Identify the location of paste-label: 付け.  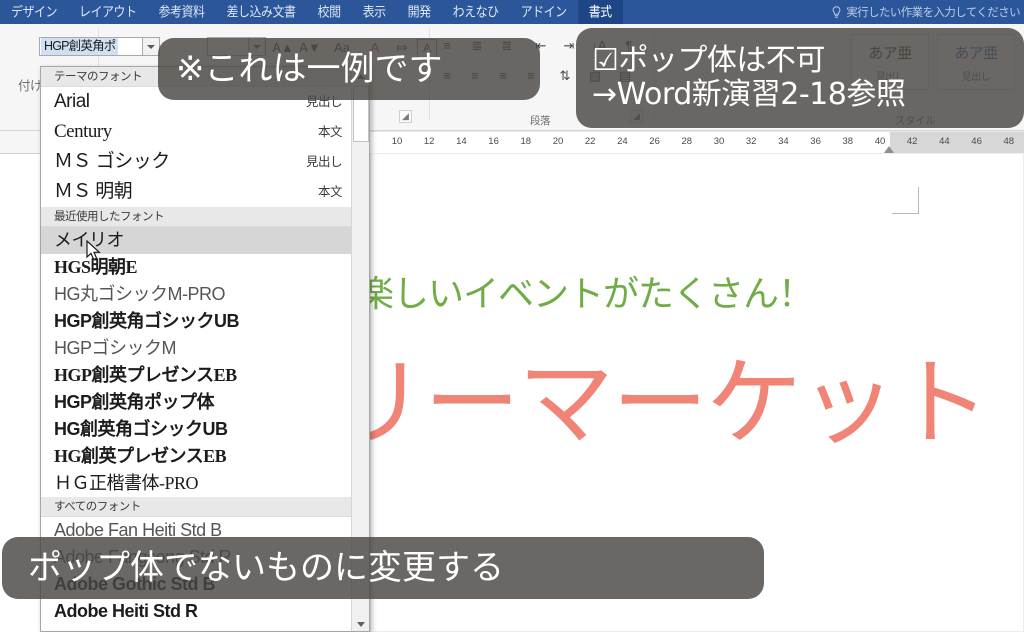
(30, 86).